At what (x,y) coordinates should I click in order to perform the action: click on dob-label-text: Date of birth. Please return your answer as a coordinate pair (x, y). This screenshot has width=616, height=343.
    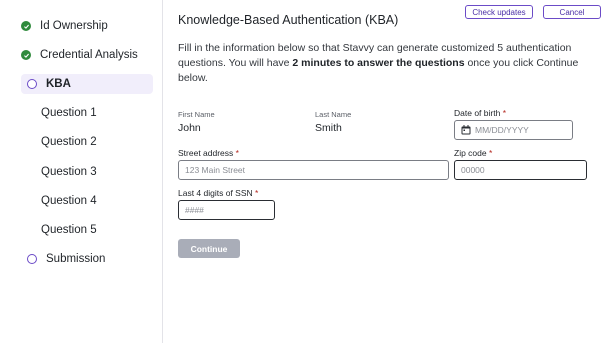
    Looking at the image, I should click on (477, 113).